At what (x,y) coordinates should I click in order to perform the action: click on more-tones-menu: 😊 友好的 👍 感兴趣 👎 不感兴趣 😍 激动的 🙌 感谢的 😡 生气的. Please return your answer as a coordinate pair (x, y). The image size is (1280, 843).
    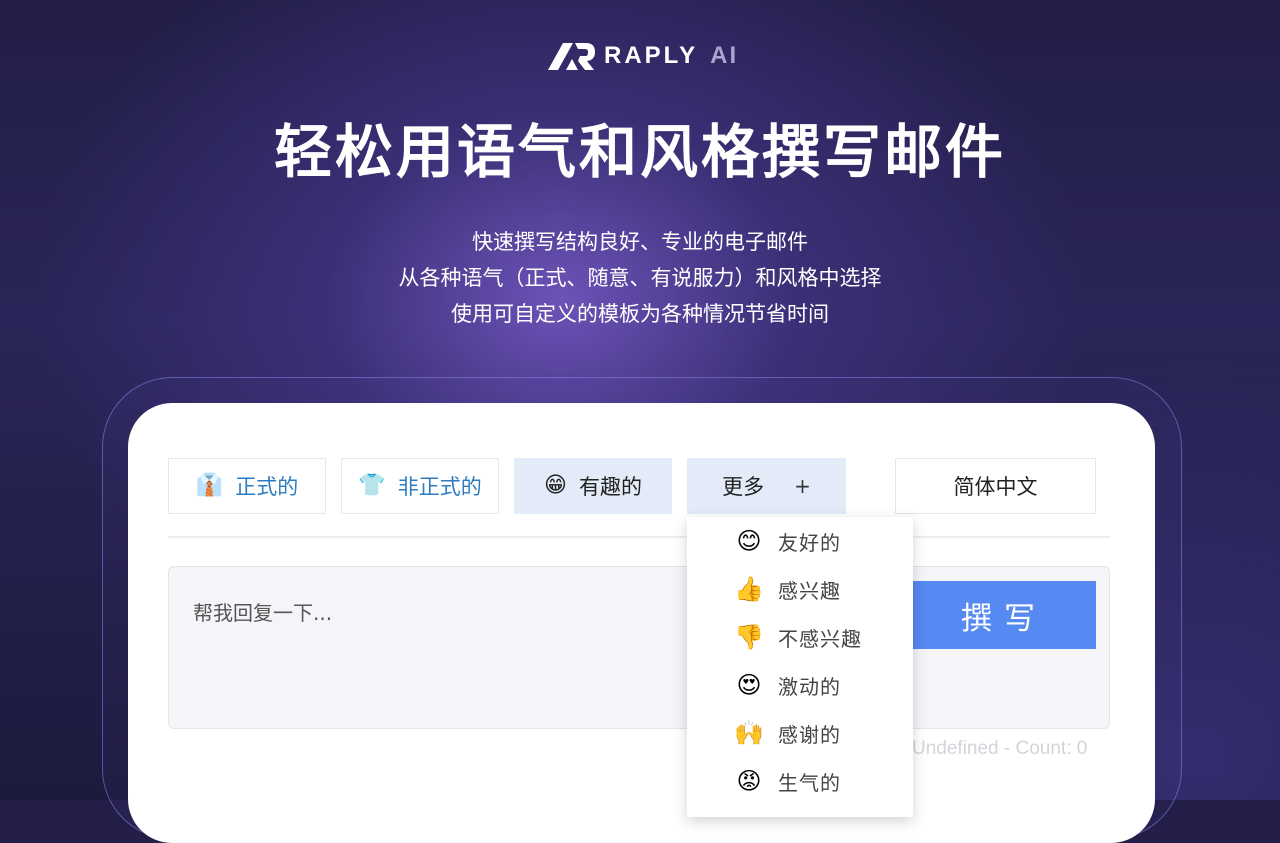
    Looking at the image, I should click on (800, 667).